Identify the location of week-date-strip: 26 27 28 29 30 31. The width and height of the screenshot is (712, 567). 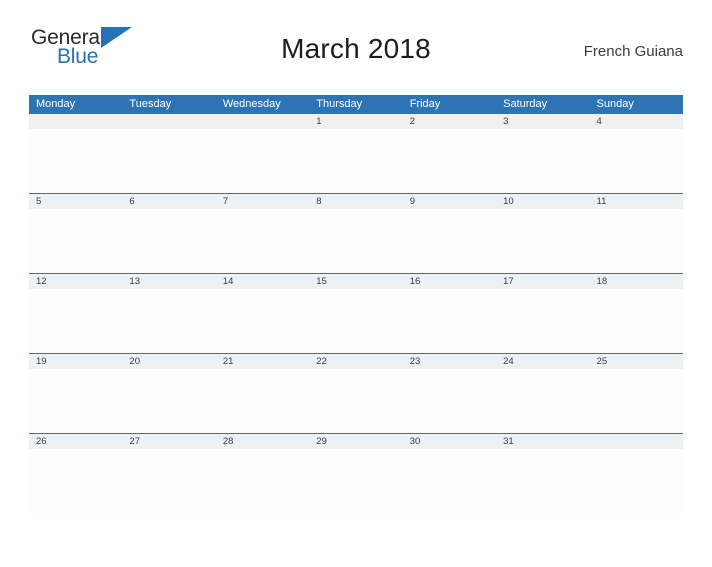
(356, 441).